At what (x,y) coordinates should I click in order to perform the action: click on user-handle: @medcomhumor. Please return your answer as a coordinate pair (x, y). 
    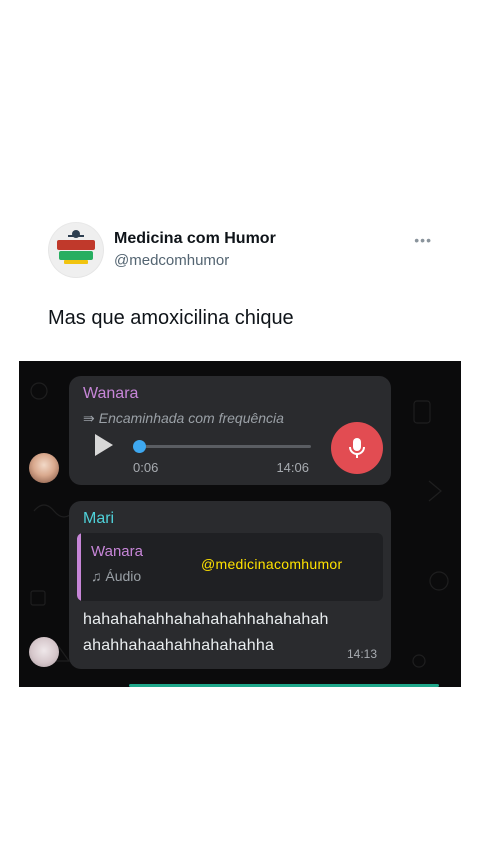
    Looking at the image, I should click on (171, 260).